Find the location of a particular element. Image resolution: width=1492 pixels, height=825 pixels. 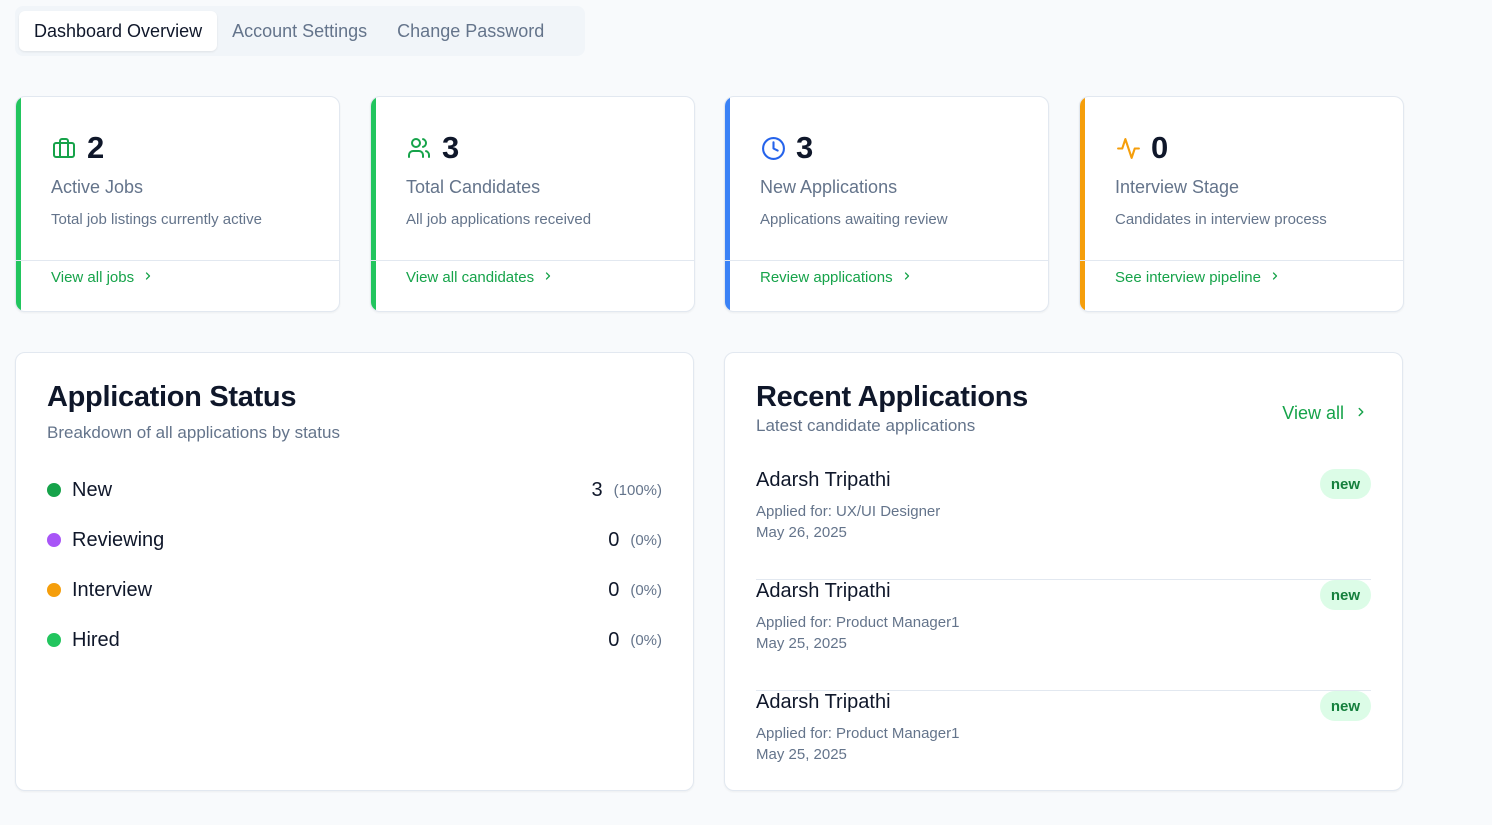

tab-change-password: Change Password is located at coordinates (470, 31).